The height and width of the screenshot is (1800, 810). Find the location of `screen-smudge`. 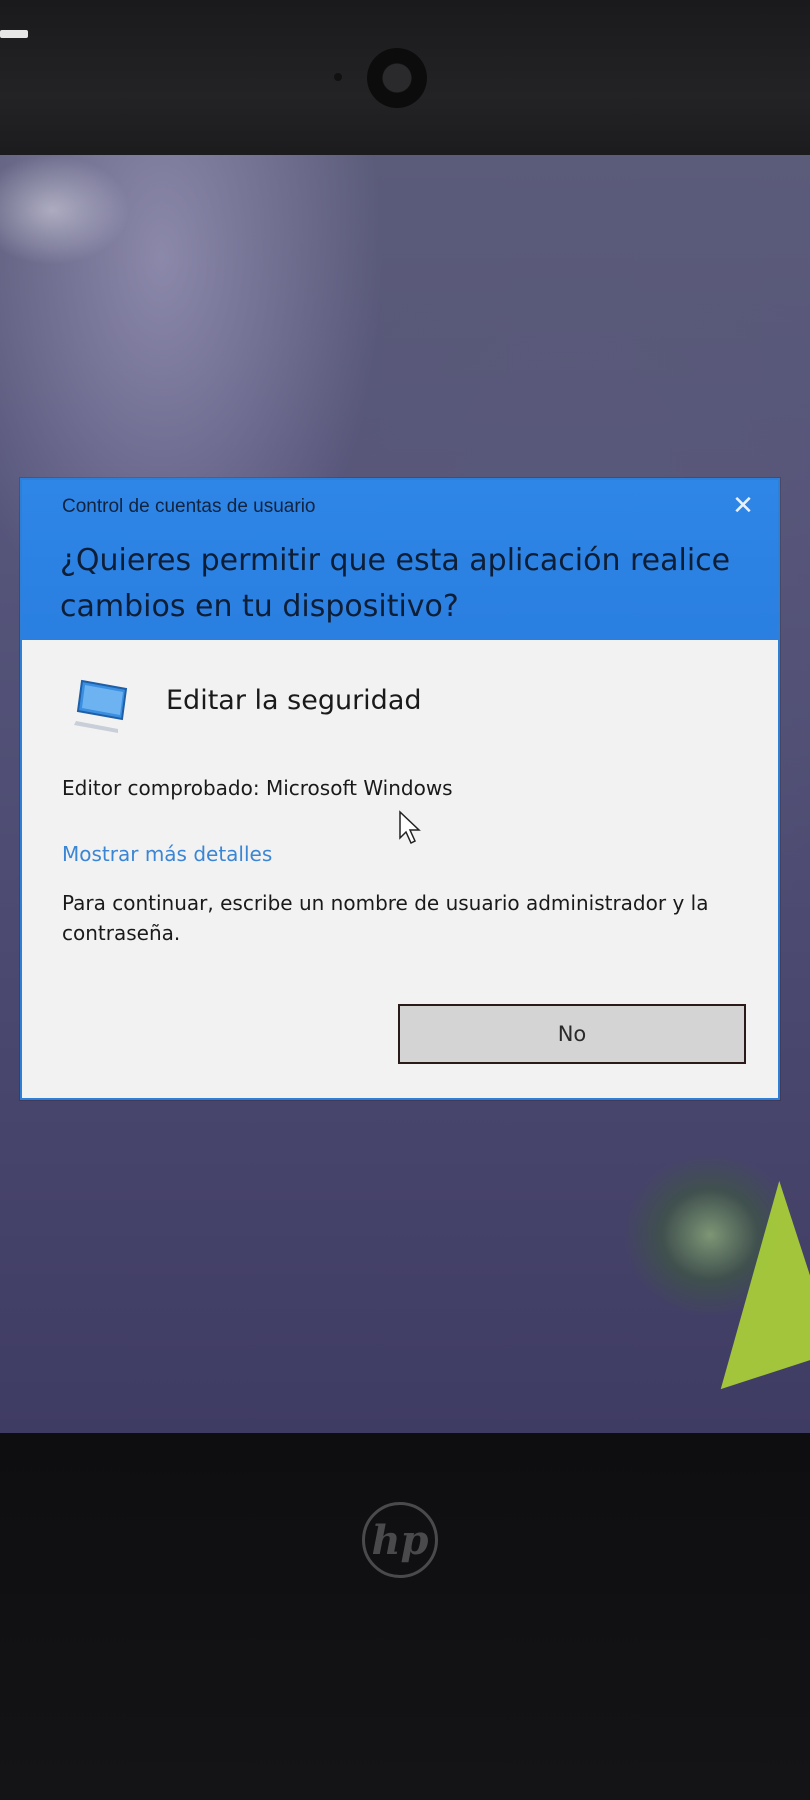

screen-smudge is located at coordinates (65, 210).